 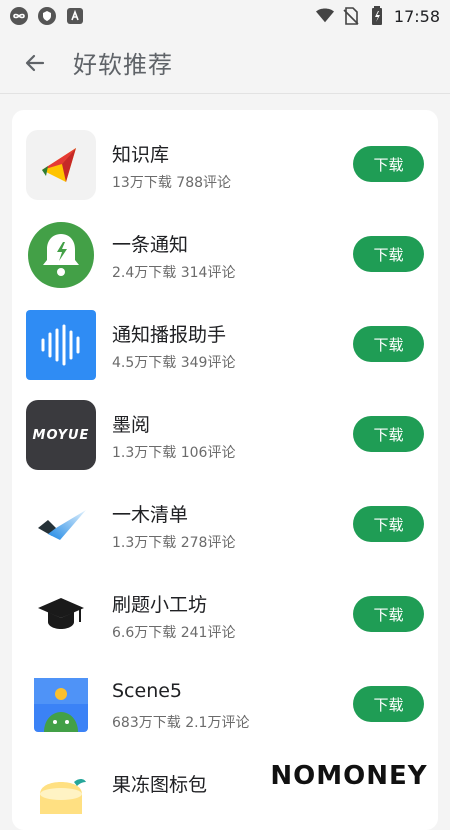 I want to click on app-name: 知识库, so click(x=141, y=155).